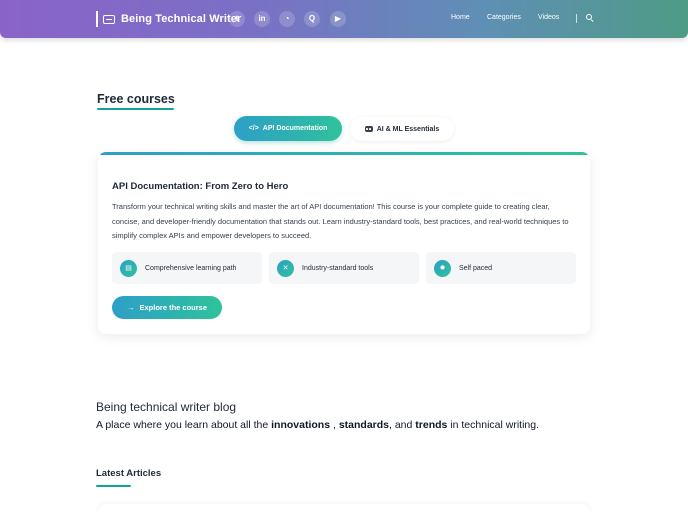 Image resolution: width=688 pixels, height=512 pixels. What do you see at coordinates (200, 186) in the screenshot?
I see `course-title: API Documentation: From Zero to Hero` at bounding box center [200, 186].